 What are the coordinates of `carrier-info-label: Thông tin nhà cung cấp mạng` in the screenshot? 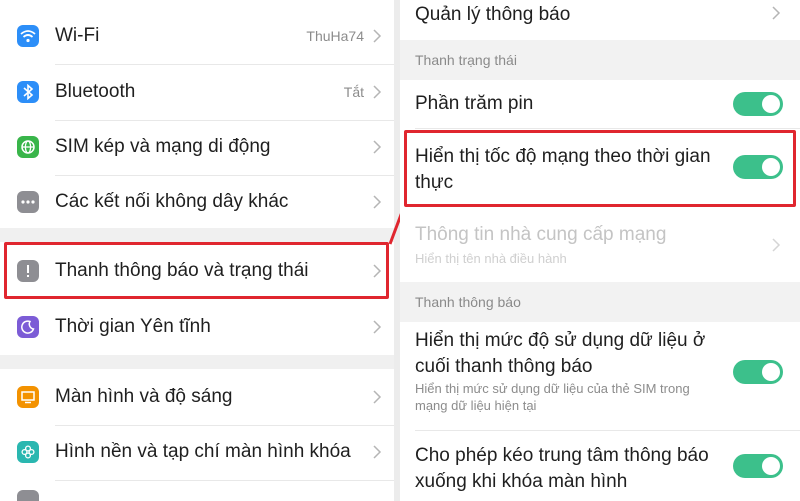 It's located at (541, 234).